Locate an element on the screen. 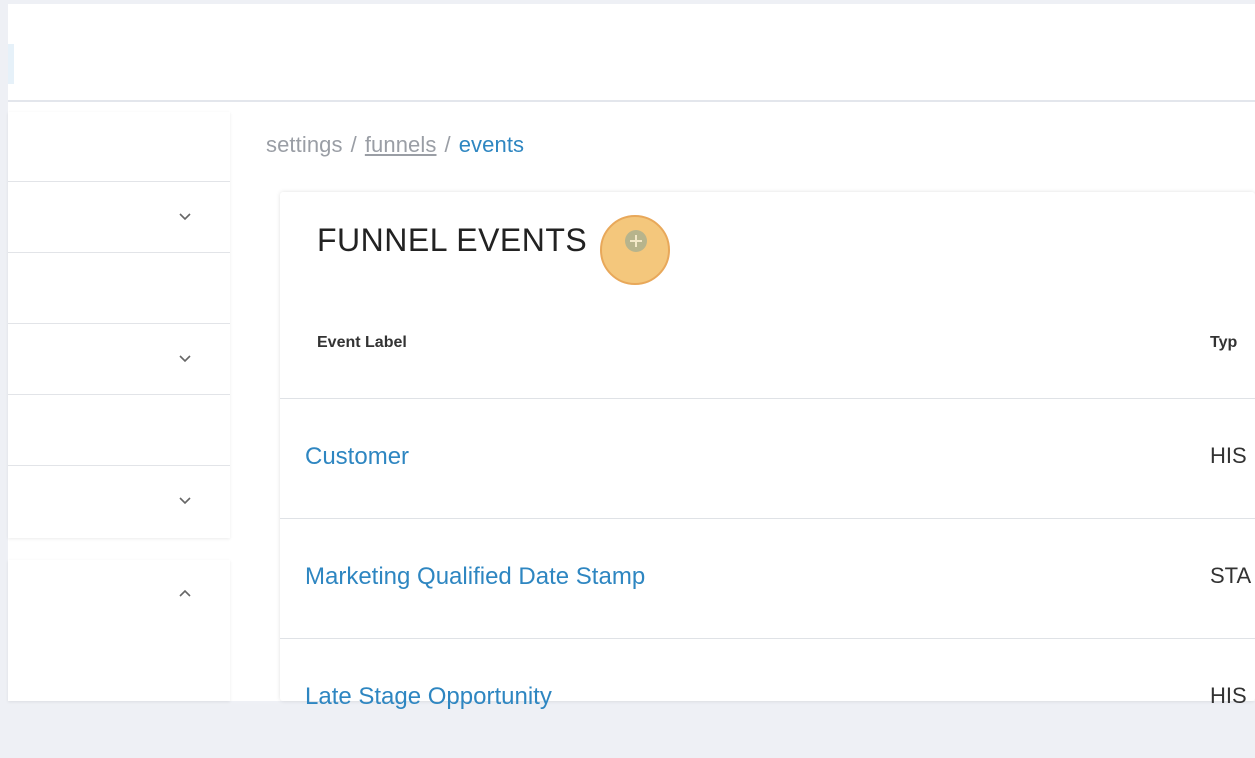 This screenshot has height=758, width=1255. table-row: Customer HIS is located at coordinates (767, 458).